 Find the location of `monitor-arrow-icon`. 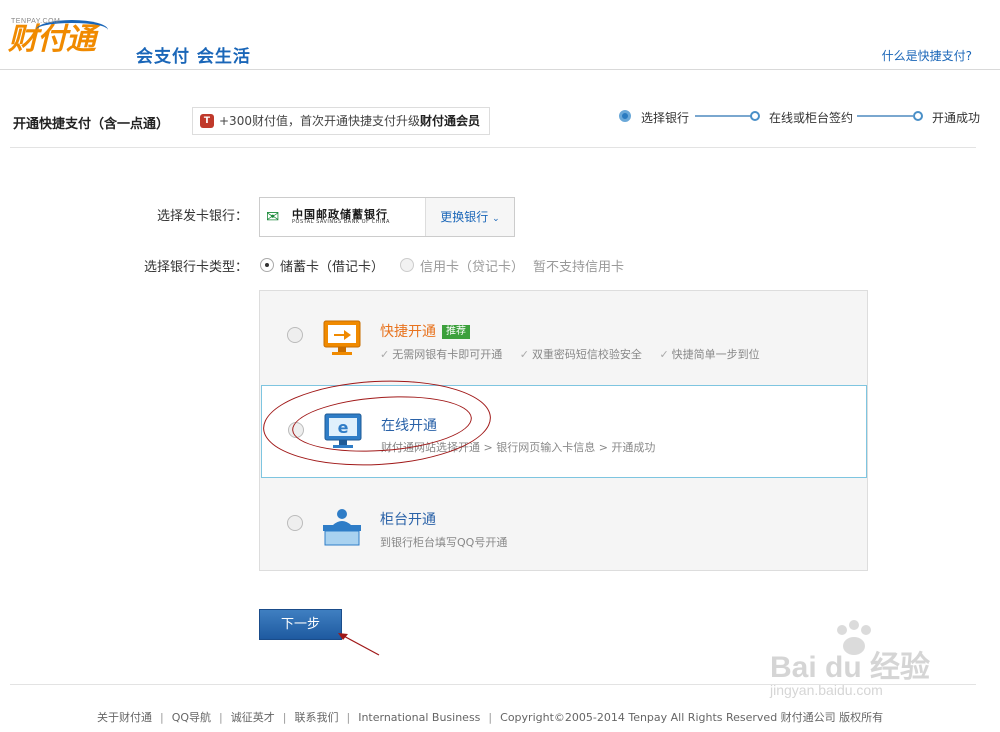

monitor-arrow-icon is located at coordinates (342, 337).